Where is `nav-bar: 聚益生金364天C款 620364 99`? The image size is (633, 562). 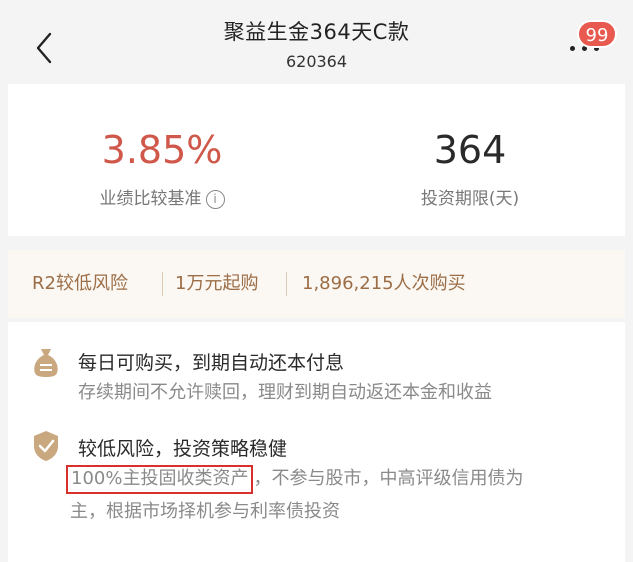
nav-bar: 聚益生金364天C款 620364 99 is located at coordinates (316, 42).